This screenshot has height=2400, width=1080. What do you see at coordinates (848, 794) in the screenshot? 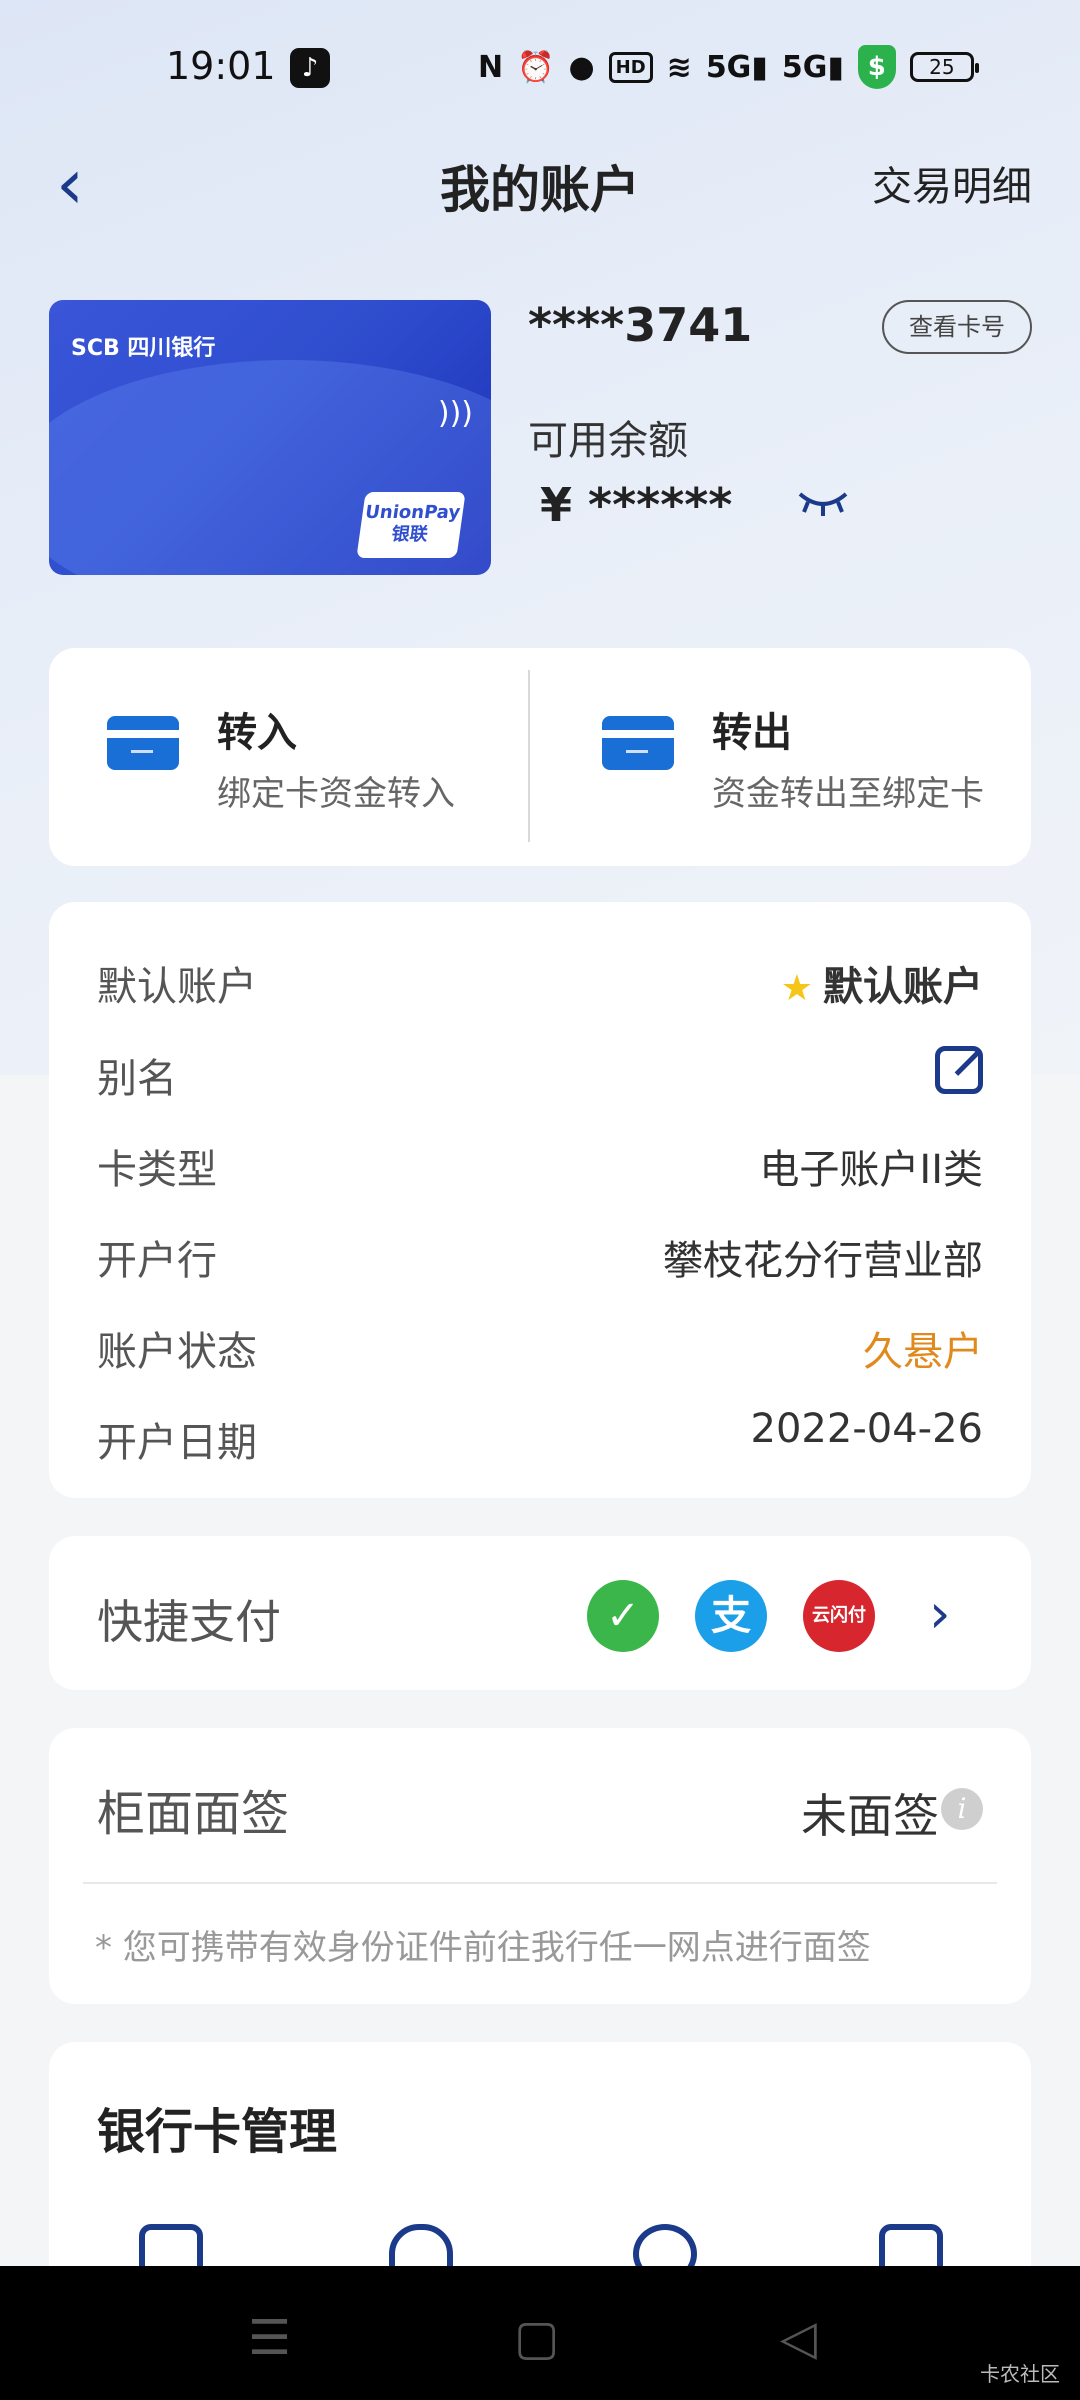
I see `transfer-out-subtitle: 资金转出至绑定卡` at bounding box center [848, 794].